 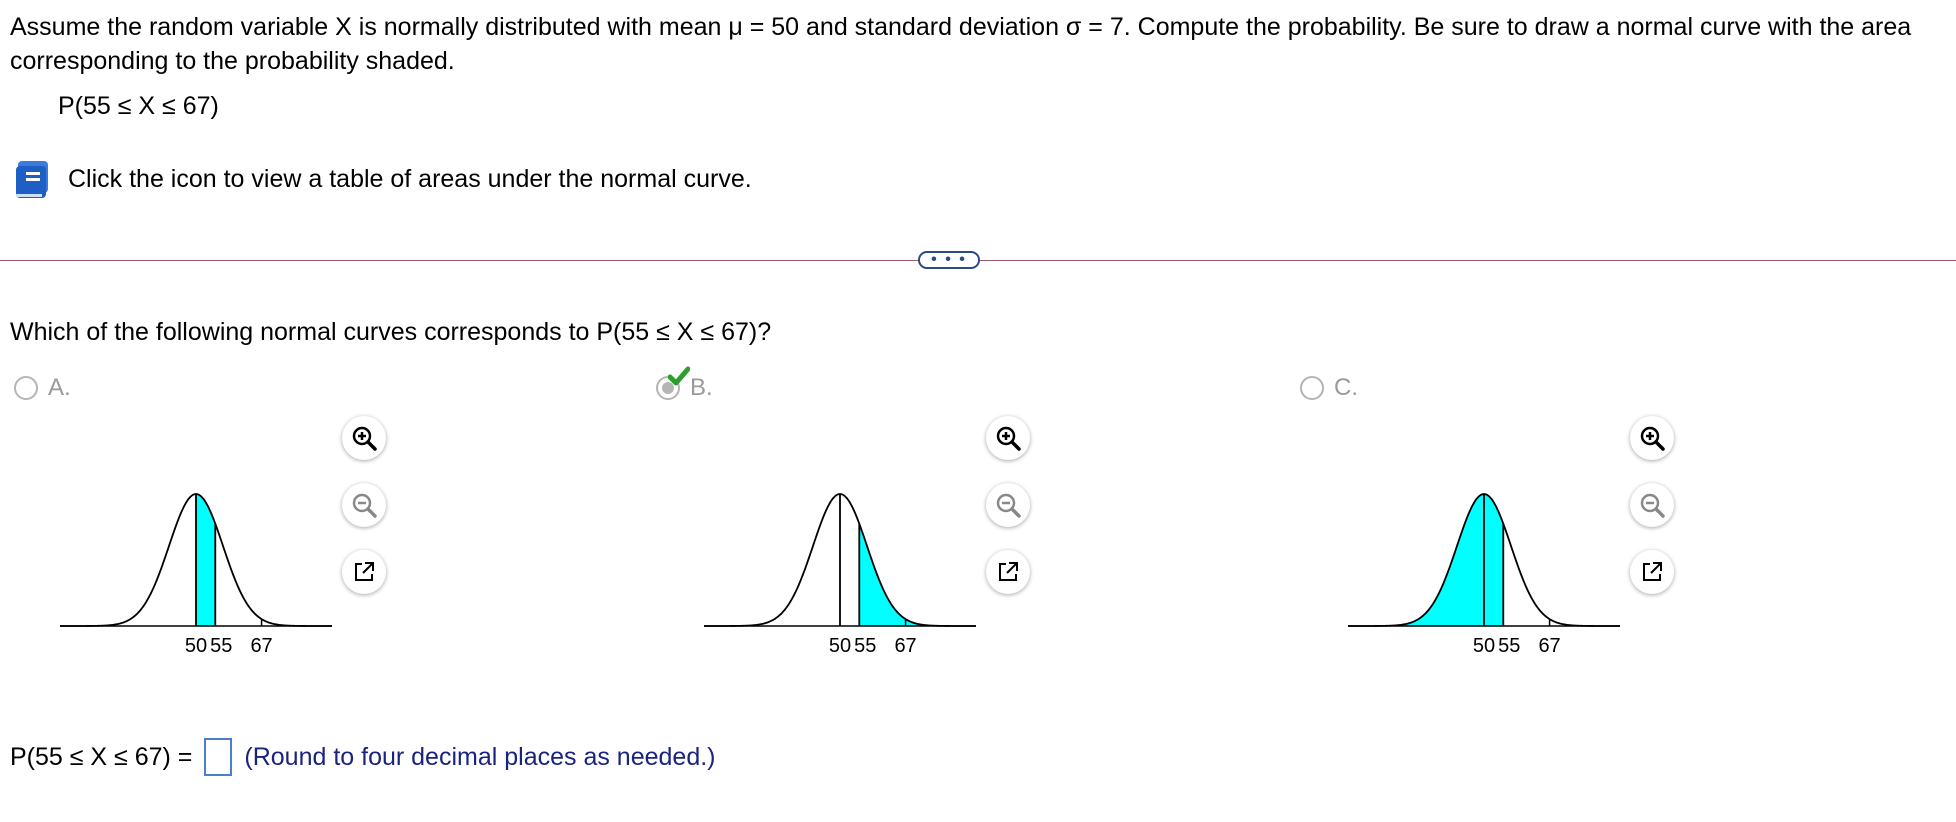 What do you see at coordinates (138, 106) in the screenshot?
I see `probability-statement: P(55 ≤ X ≤ 67)` at bounding box center [138, 106].